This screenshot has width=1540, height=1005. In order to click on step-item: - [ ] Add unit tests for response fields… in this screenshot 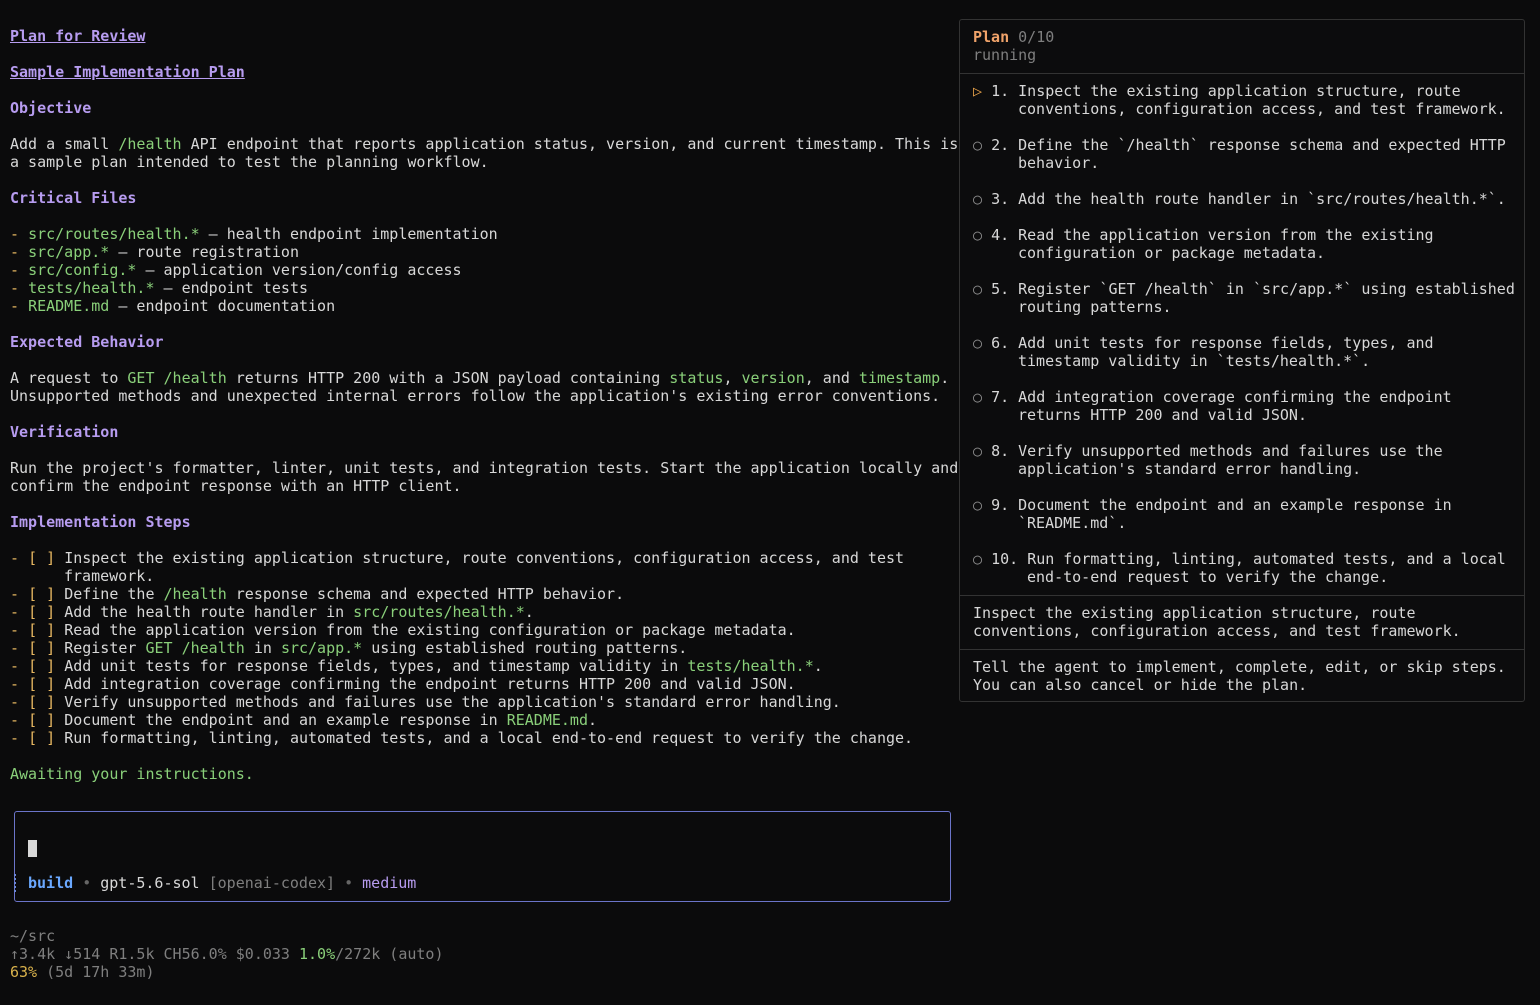, I will do `click(416, 666)`.